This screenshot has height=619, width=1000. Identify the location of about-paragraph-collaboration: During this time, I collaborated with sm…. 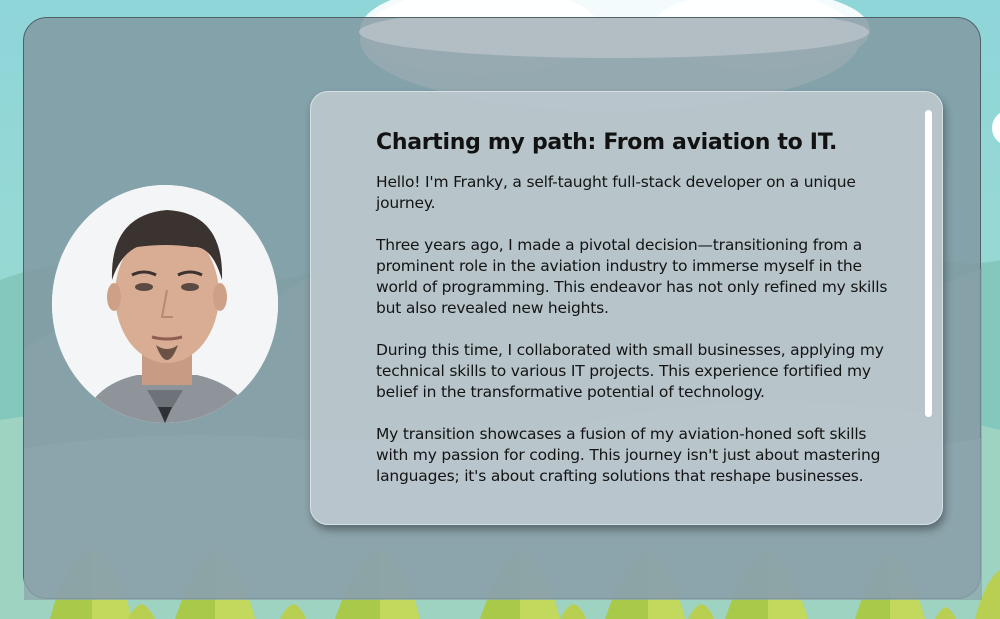
(630, 371).